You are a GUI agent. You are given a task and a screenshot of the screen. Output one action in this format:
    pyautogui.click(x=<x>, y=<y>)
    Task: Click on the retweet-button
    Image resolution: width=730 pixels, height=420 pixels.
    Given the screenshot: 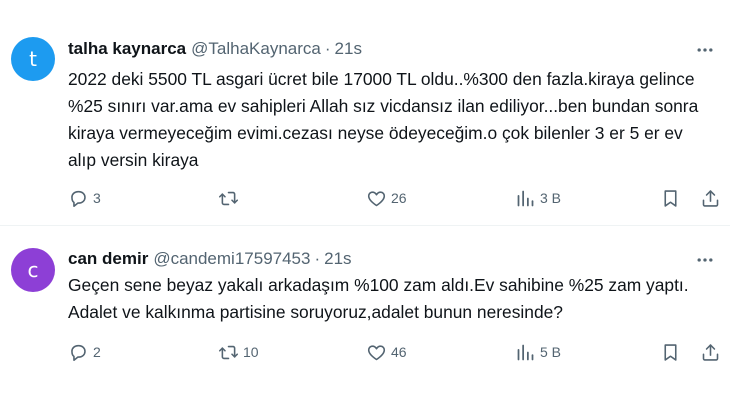 What is the action you would take?
    pyautogui.click(x=230, y=198)
    